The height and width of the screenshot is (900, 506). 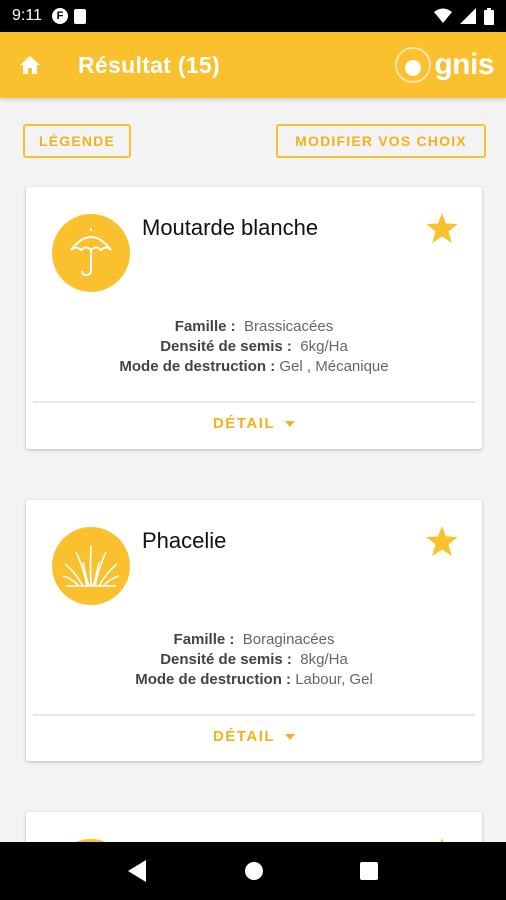 What do you see at coordinates (381, 141) in the screenshot?
I see `modify-choices-button: MODIFIER VOS CHOIX` at bounding box center [381, 141].